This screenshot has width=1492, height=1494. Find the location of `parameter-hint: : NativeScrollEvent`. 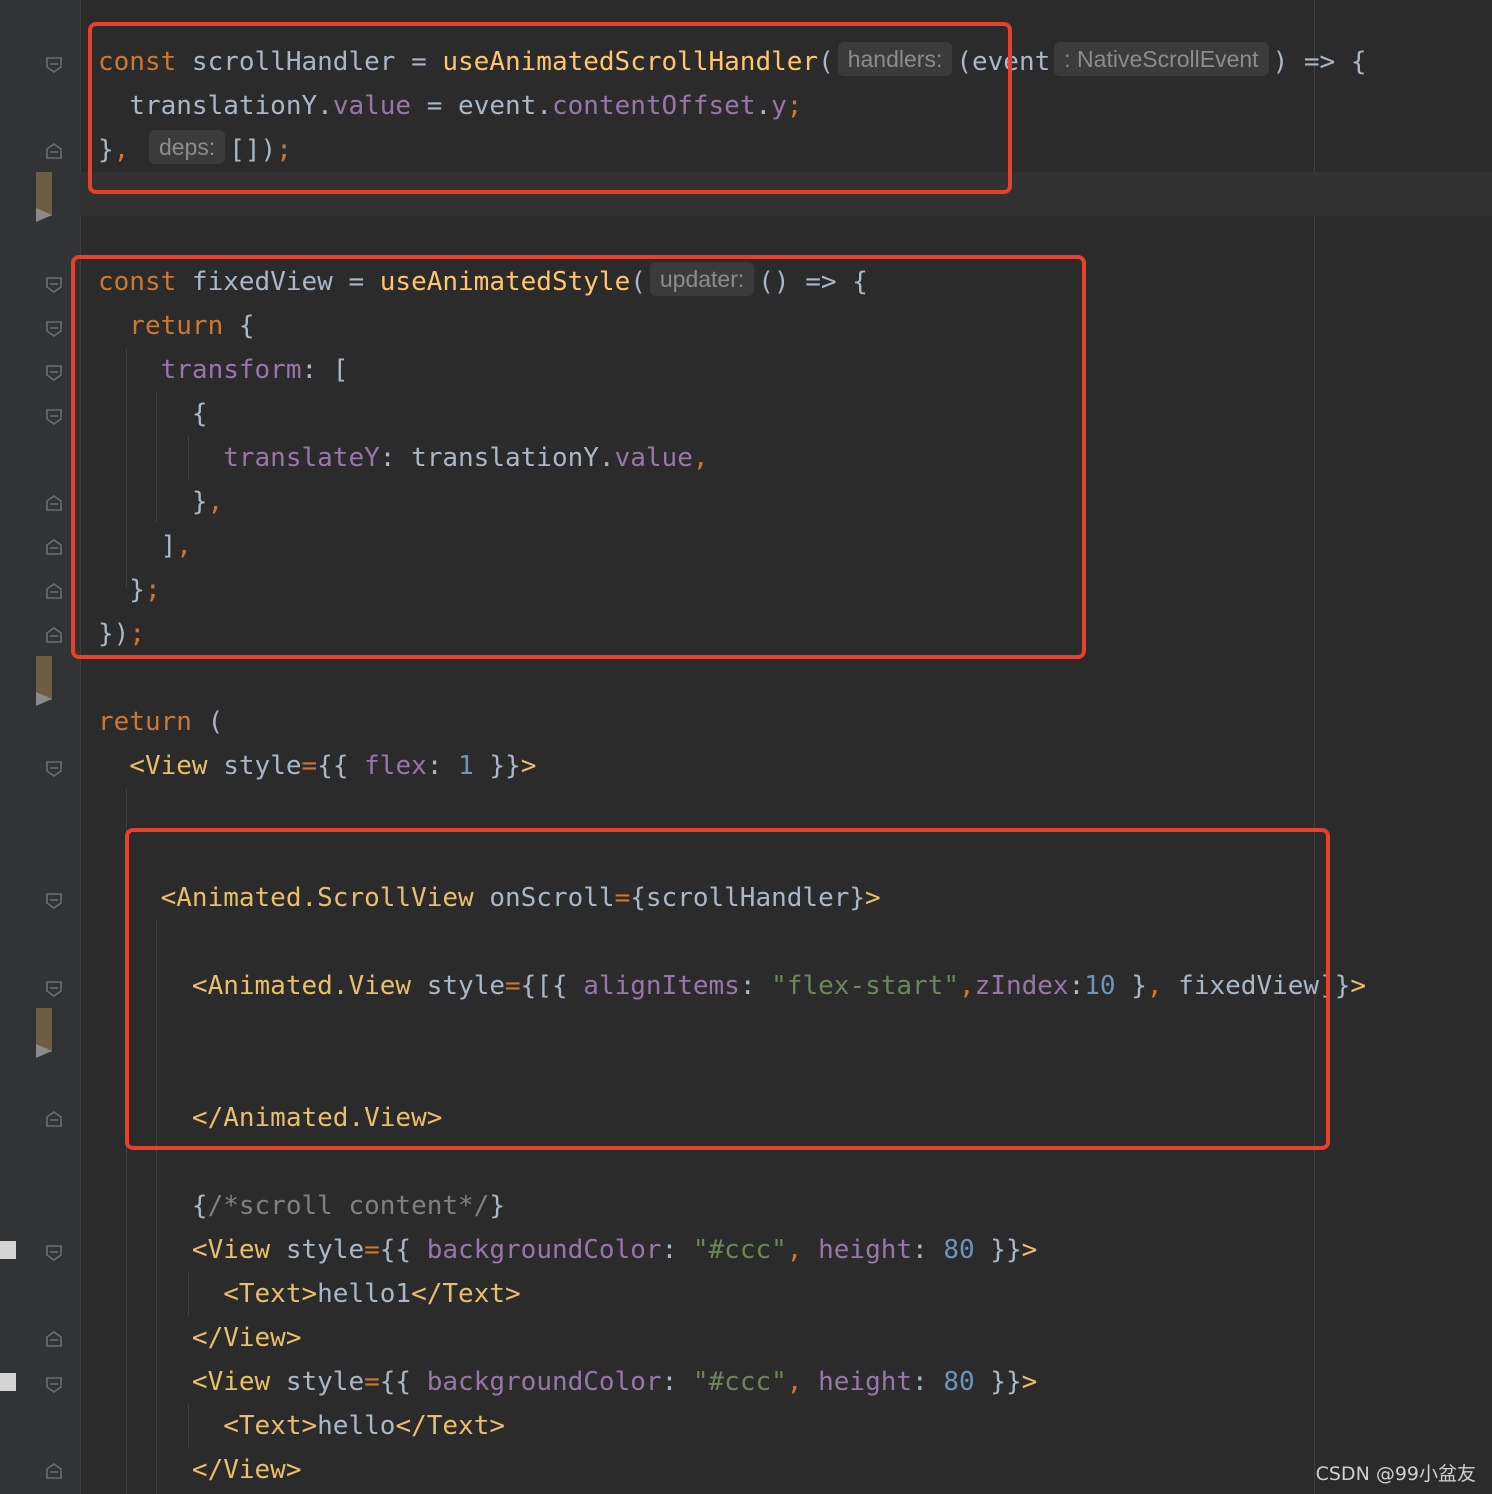

parameter-hint: : NativeScrollEvent is located at coordinates (1161, 59).